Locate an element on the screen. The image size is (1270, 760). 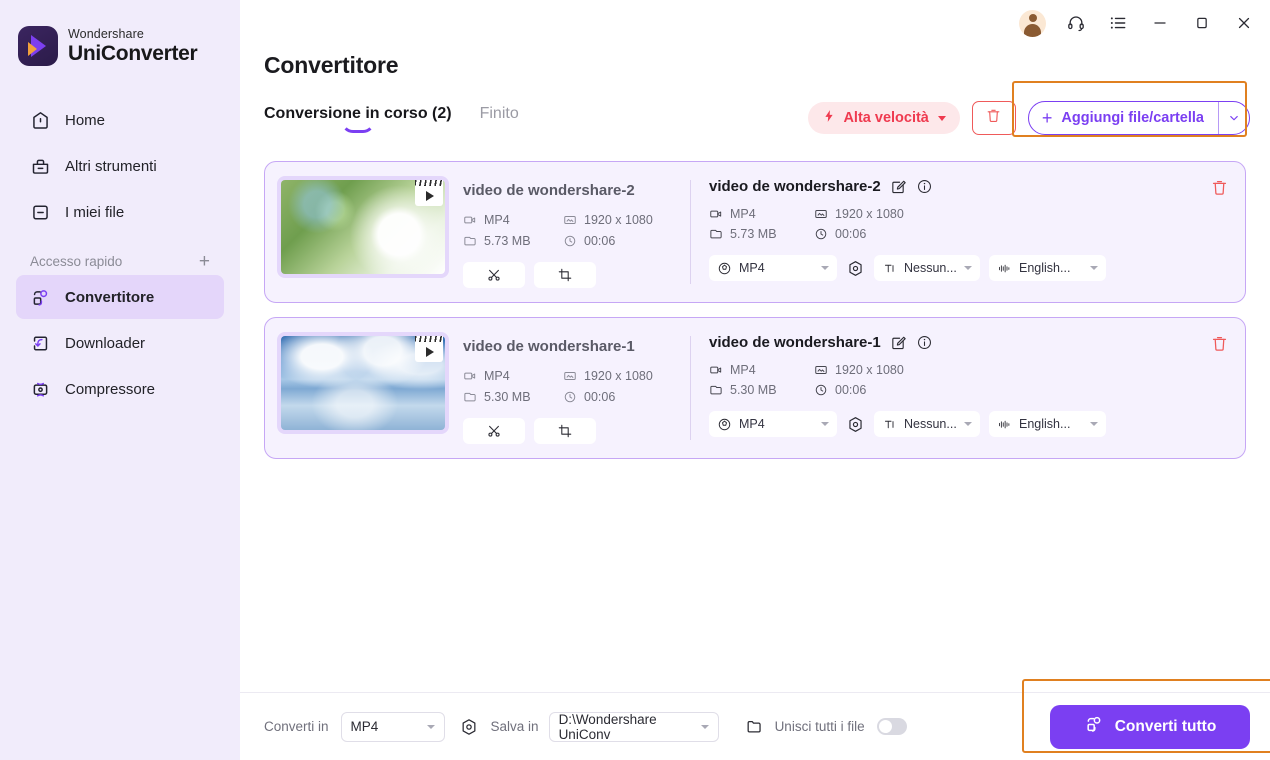
delete-all-button is located at coordinates (993, 118).